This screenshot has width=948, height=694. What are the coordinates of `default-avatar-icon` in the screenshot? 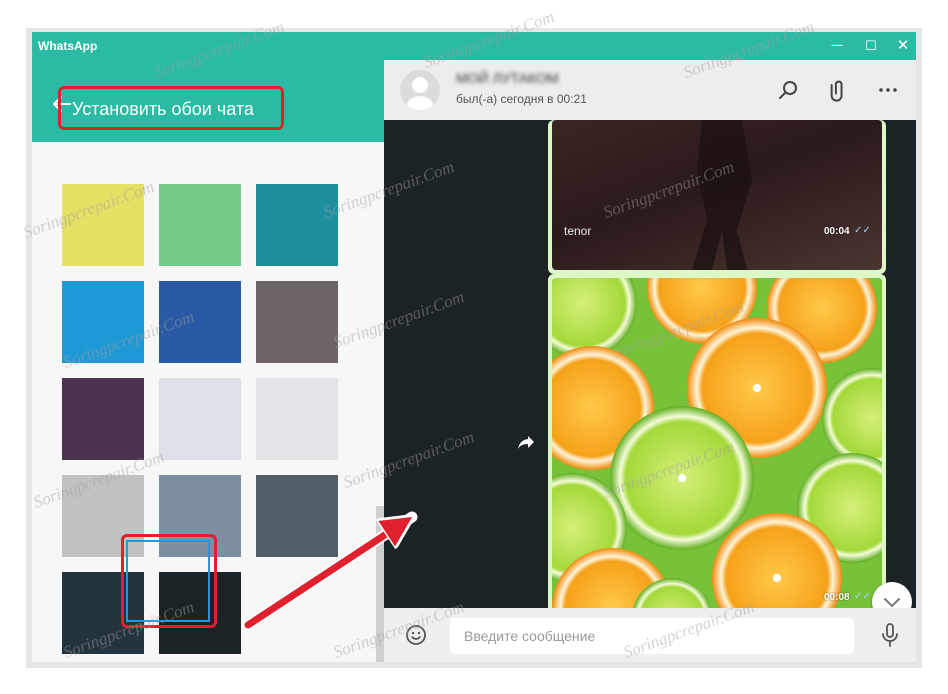 It's located at (420, 93).